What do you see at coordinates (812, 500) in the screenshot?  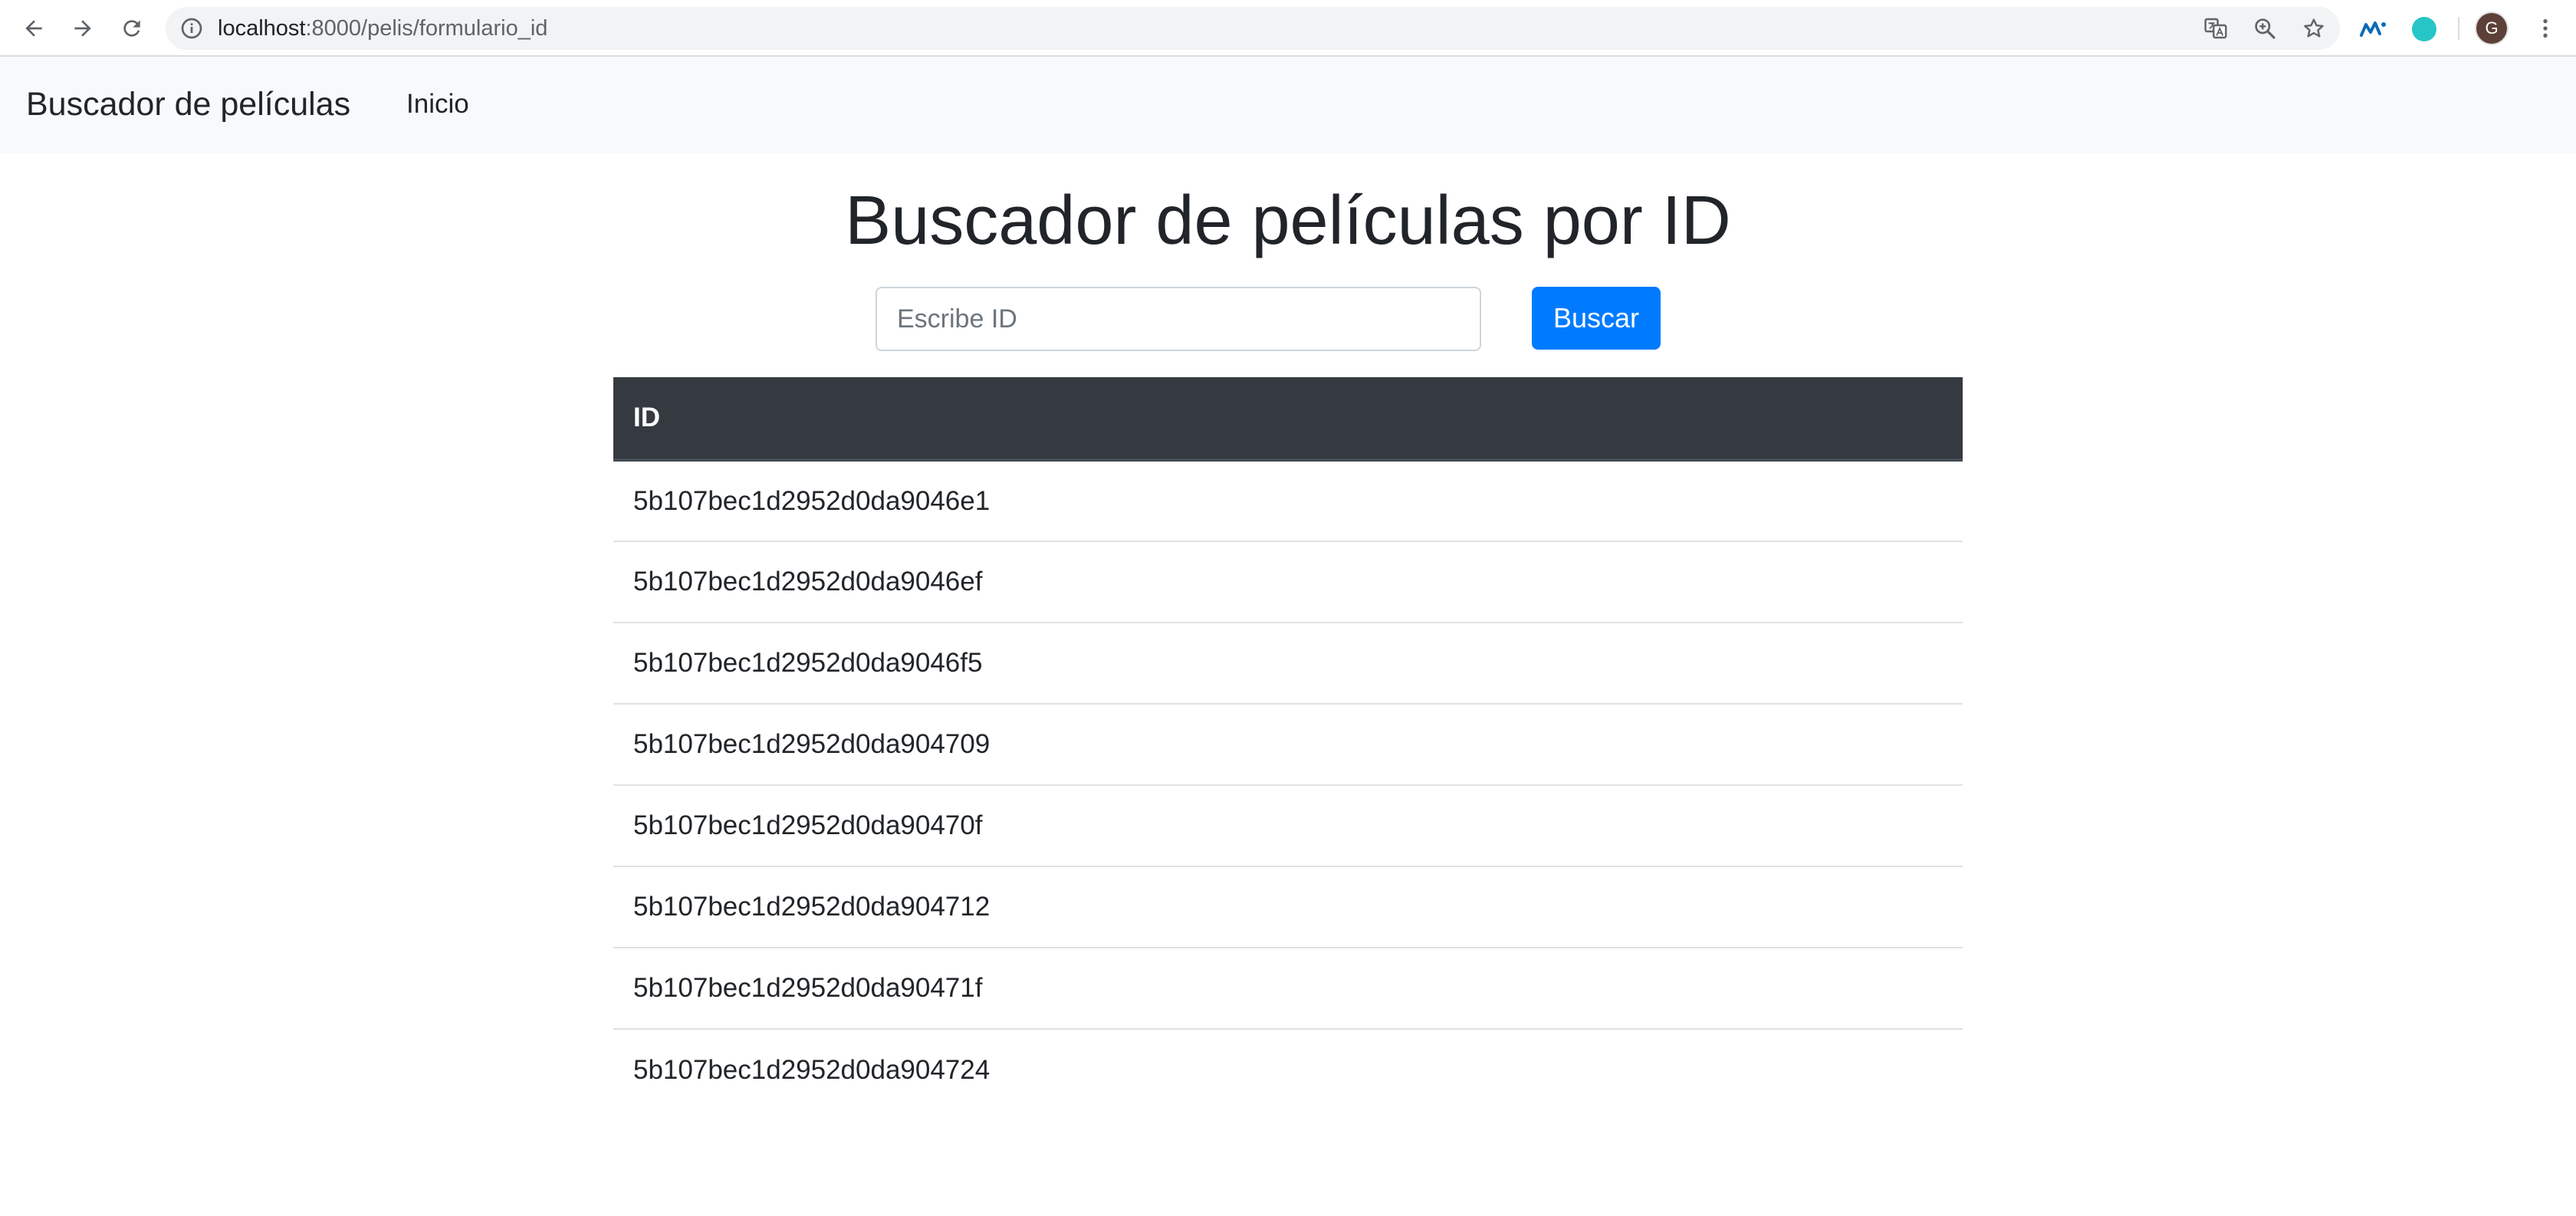 I see `id-cell: 5b107bec1d2952d0da9046e1` at bounding box center [812, 500].